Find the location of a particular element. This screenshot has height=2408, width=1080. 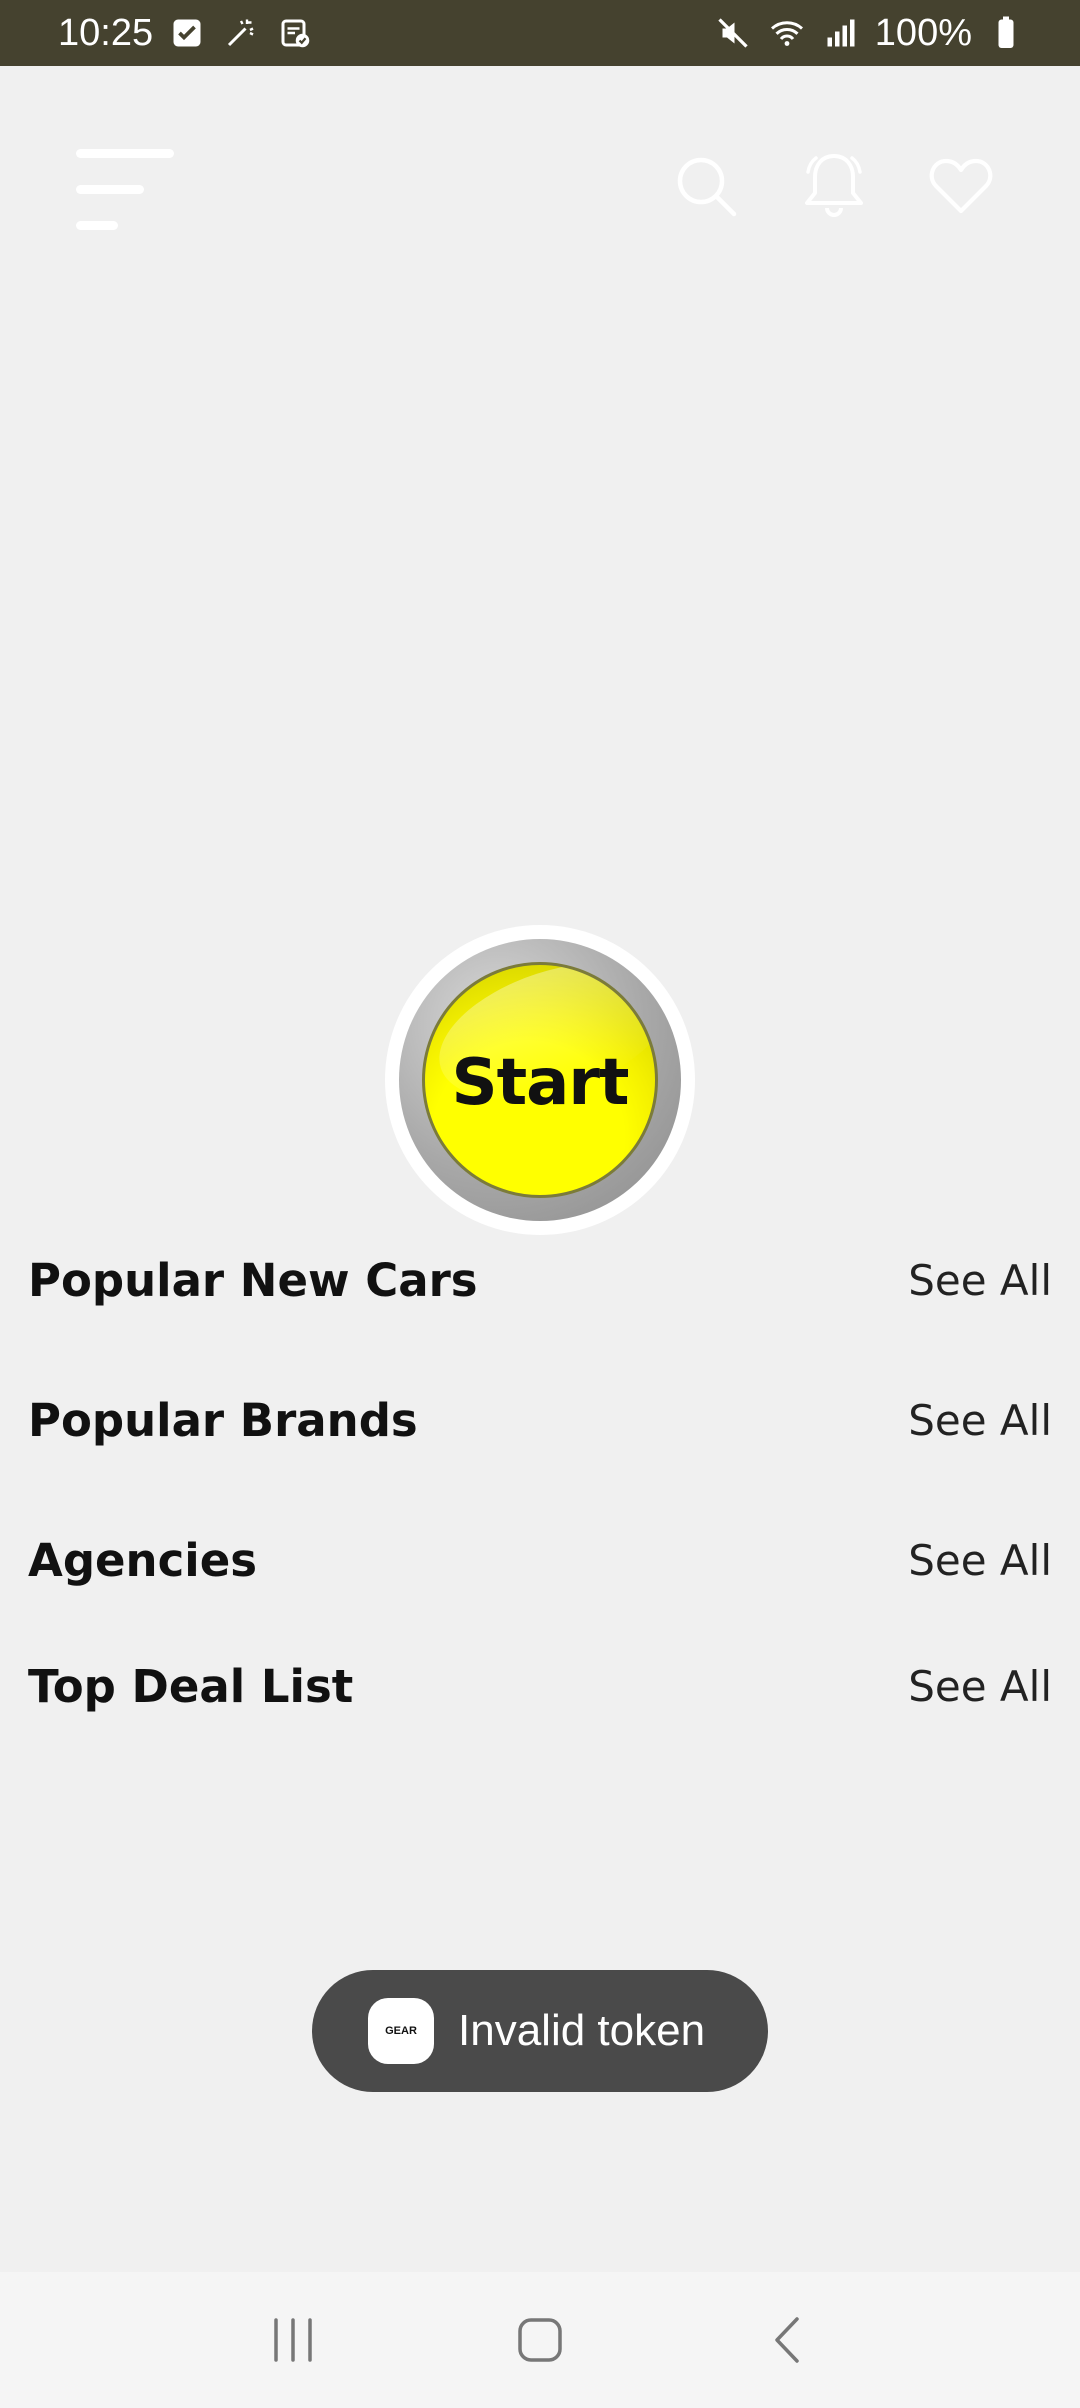

section-agencies: Agencies See All is located at coordinates (540, 1560).